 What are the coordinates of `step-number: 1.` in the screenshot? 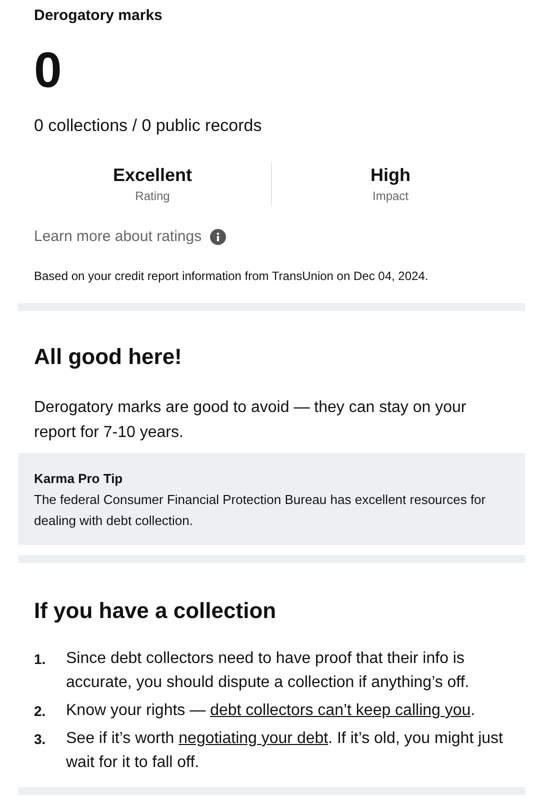 It's located at (40, 659).